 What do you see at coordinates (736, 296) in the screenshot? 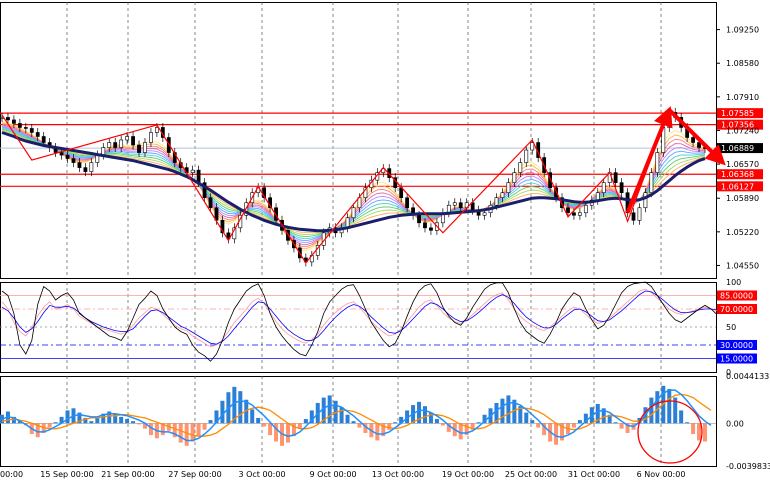
I see `stoch-level-tag-label: 85.0000` at bounding box center [736, 296].